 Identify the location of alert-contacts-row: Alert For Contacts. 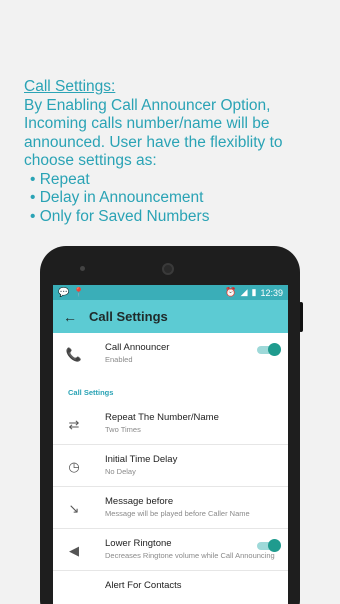
(170, 587).